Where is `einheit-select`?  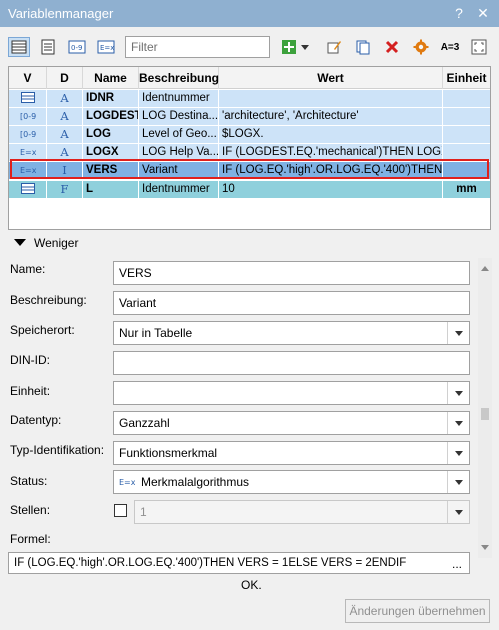
einheit-select is located at coordinates (291, 393).